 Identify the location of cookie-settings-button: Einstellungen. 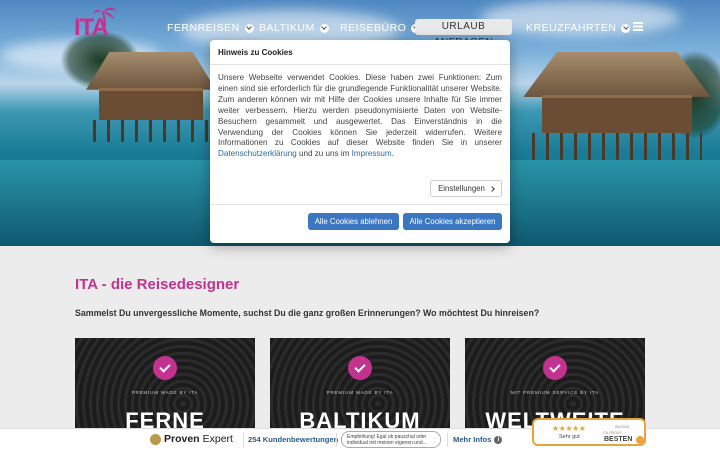
(466, 188).